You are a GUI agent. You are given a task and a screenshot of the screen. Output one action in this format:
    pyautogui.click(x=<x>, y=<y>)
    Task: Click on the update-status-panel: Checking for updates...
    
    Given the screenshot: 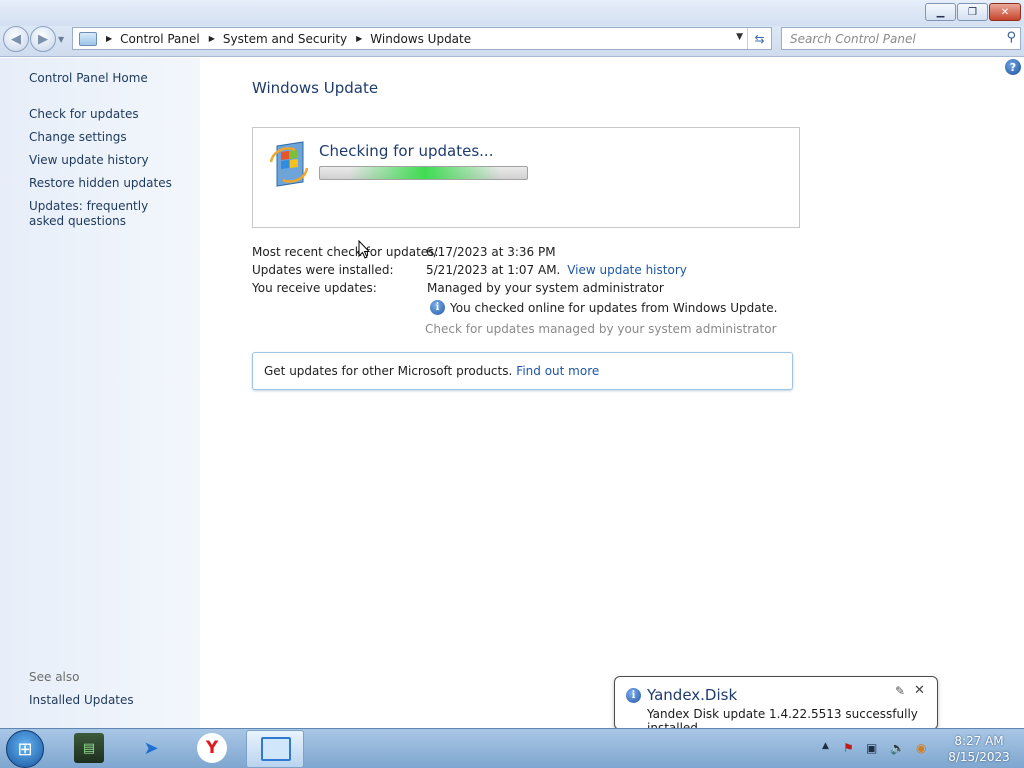 What is the action you would take?
    pyautogui.click(x=526, y=177)
    